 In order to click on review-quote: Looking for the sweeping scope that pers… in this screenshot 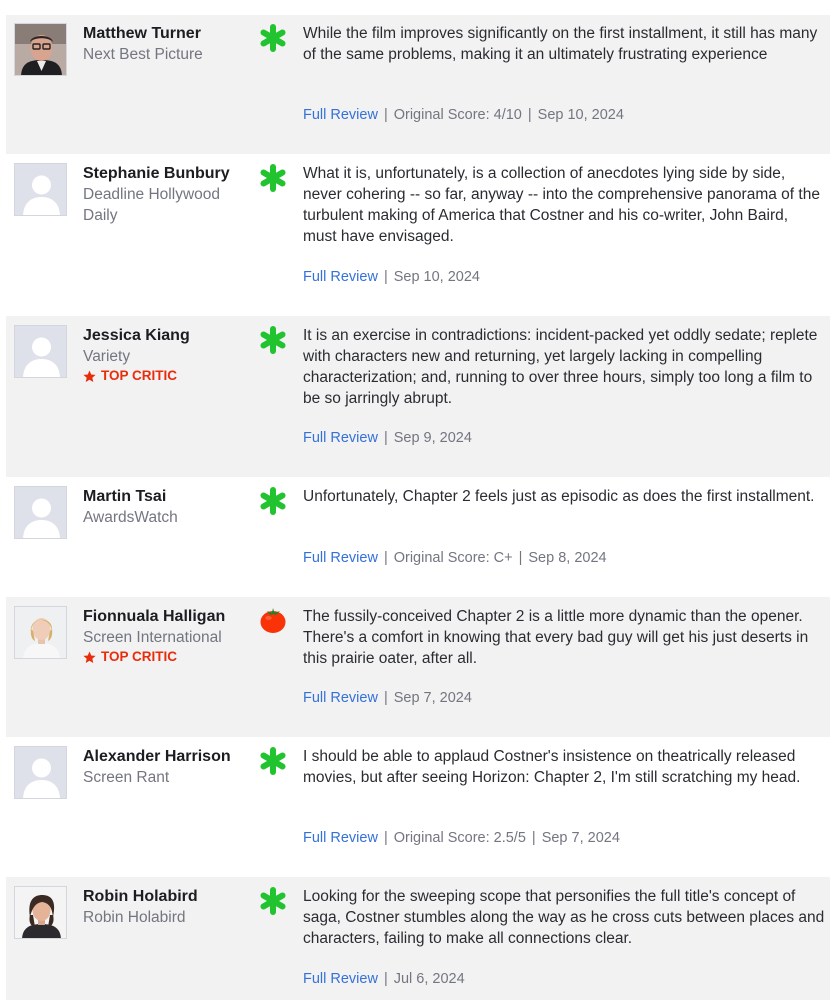, I will do `click(564, 917)`.